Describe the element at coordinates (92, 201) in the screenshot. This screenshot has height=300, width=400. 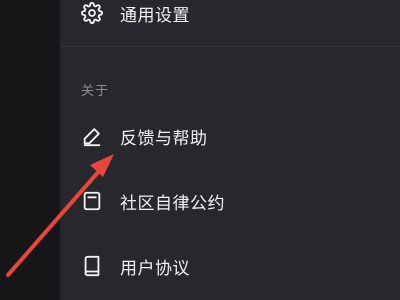
I see `document-icon` at that location.